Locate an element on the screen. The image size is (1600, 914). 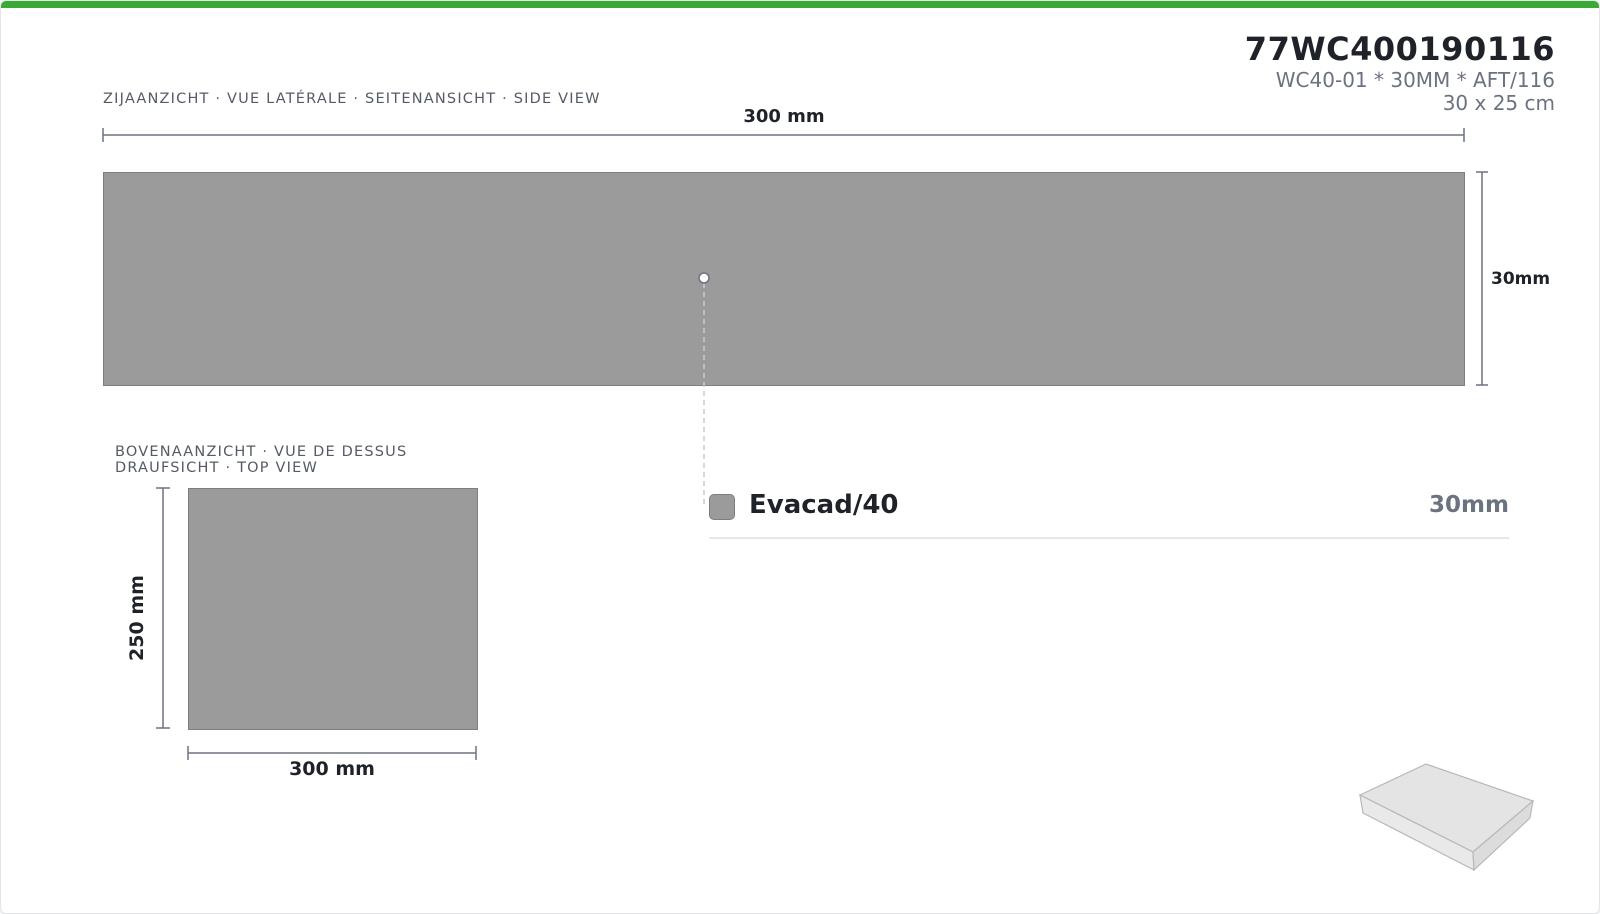
layer-legend-row: Evacad/40 30mm is located at coordinates (1109, 513).